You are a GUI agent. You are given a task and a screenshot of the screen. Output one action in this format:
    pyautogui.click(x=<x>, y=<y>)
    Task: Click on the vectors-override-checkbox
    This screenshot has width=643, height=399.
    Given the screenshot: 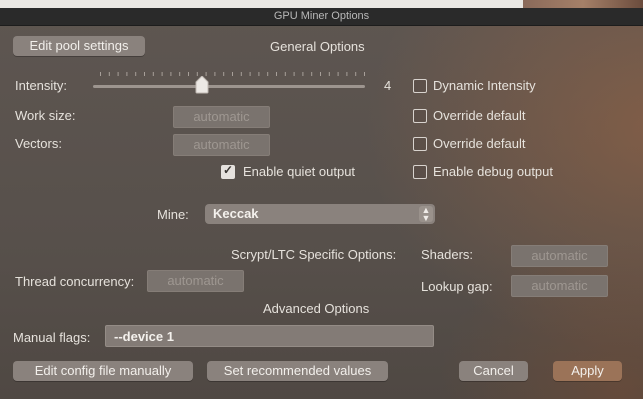 What is the action you would take?
    pyautogui.click(x=420, y=144)
    